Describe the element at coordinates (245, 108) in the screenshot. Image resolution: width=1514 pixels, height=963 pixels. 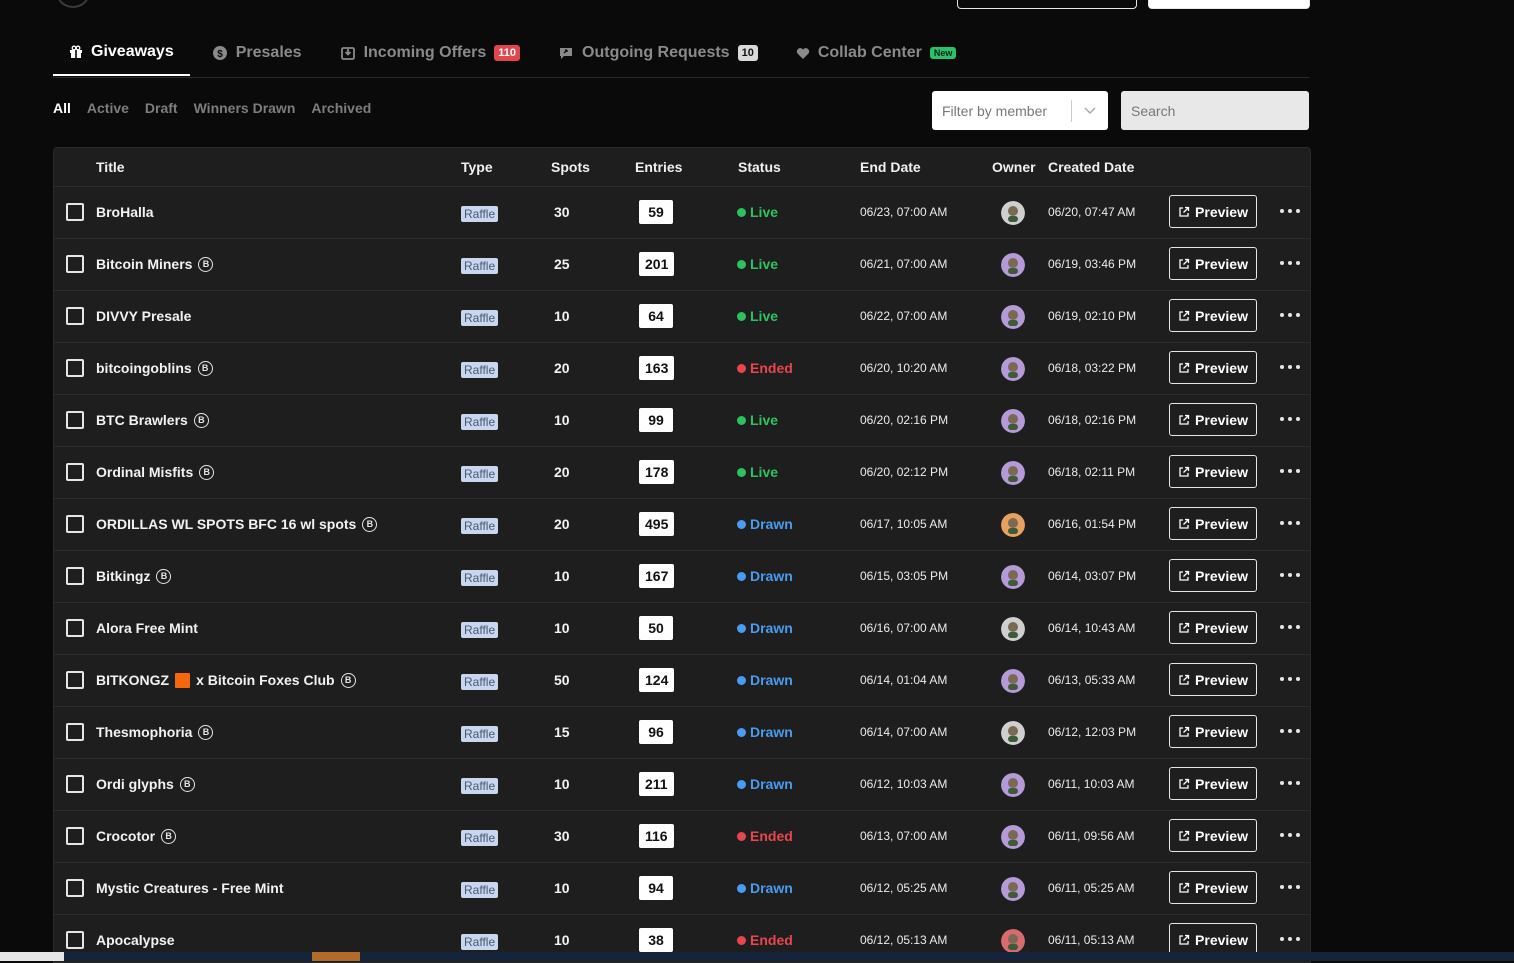
I see `filter-winners-drawn: Winners Drawn` at that location.